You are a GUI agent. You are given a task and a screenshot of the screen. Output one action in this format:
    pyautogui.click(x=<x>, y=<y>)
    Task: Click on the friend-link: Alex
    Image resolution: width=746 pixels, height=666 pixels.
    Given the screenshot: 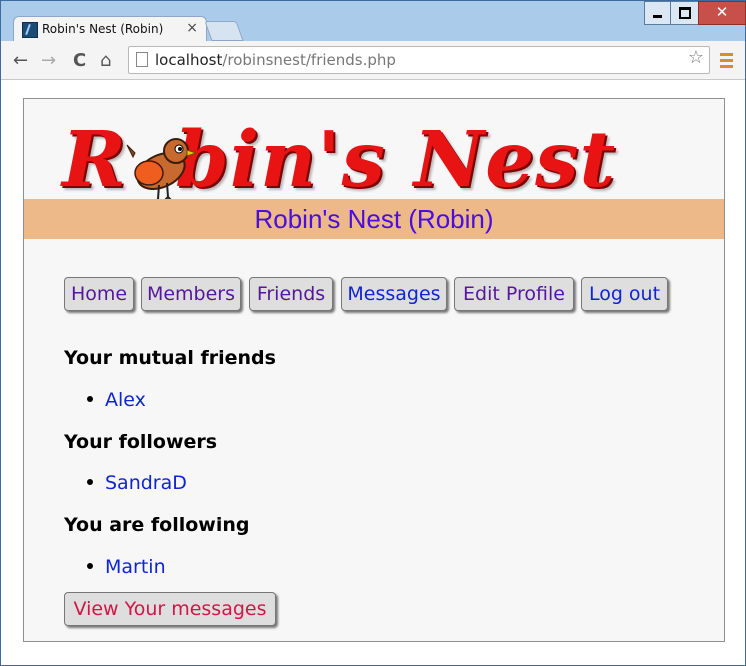 What is the action you would take?
    pyautogui.click(x=125, y=400)
    